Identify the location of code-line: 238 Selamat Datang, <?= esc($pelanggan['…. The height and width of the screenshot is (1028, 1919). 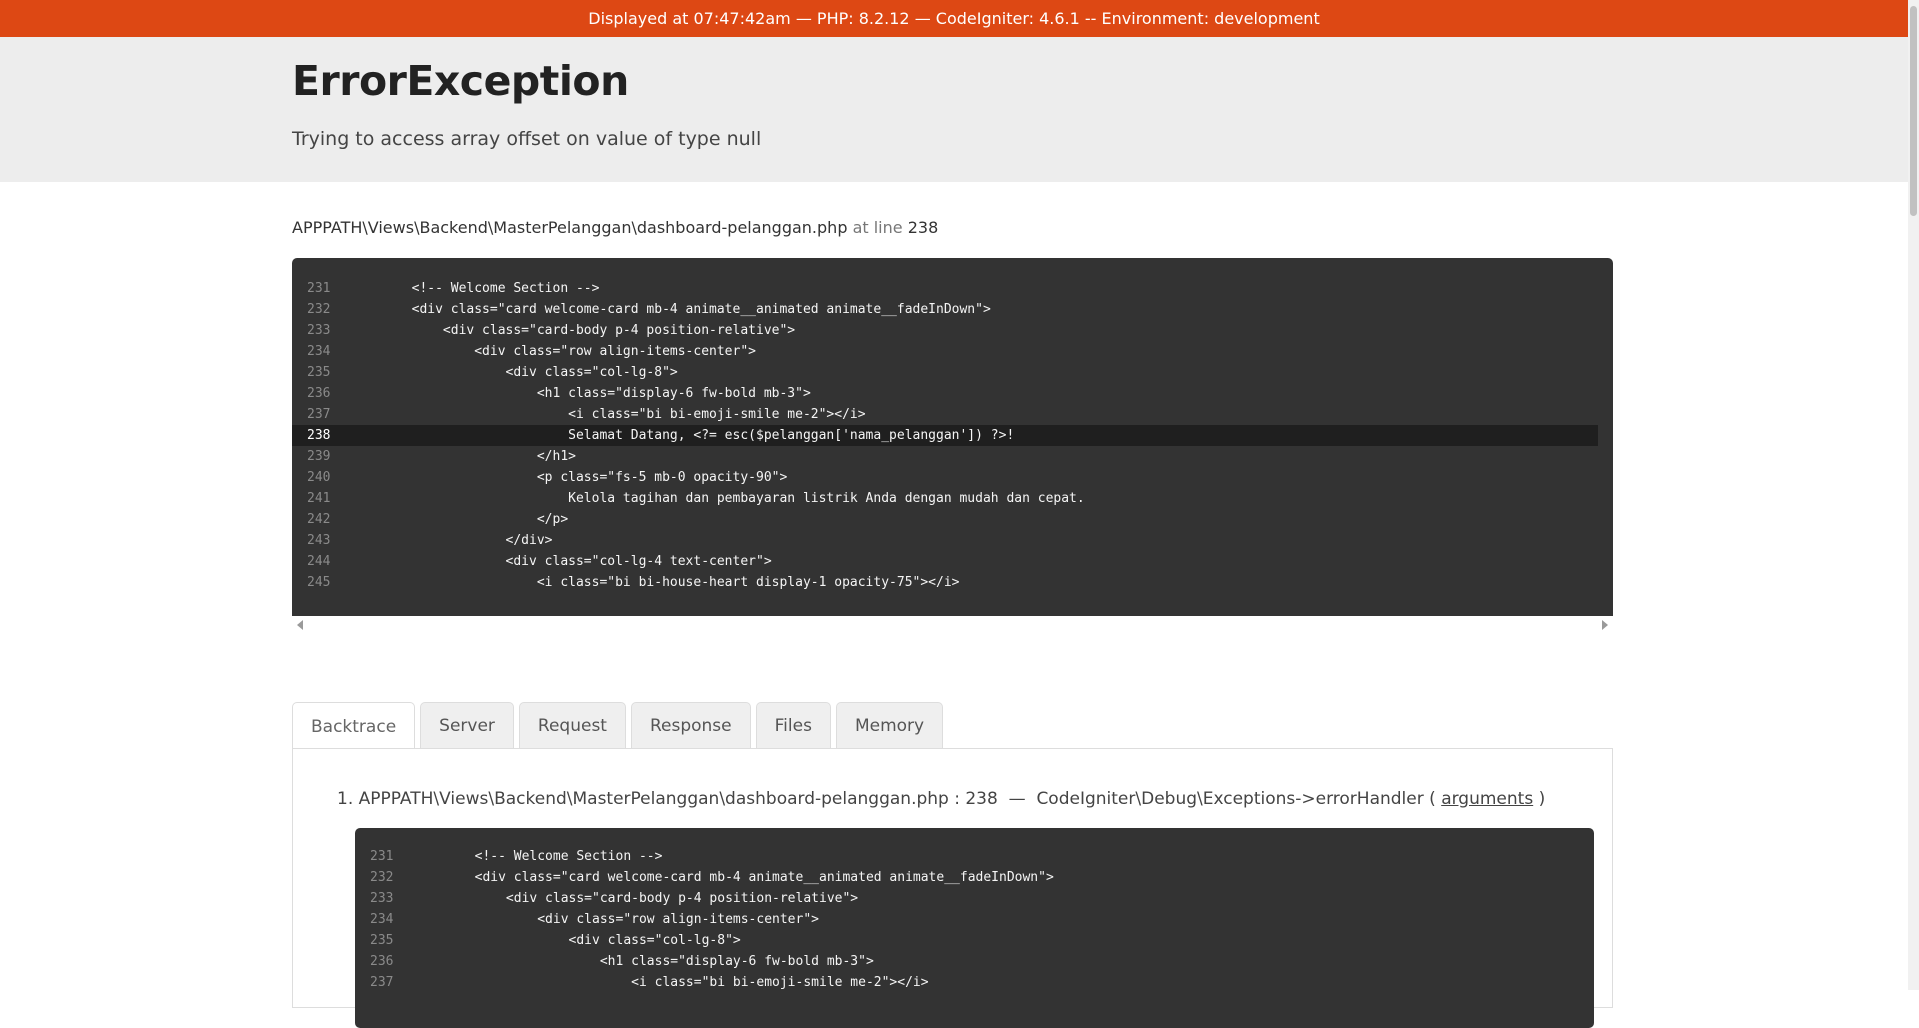
(945, 435).